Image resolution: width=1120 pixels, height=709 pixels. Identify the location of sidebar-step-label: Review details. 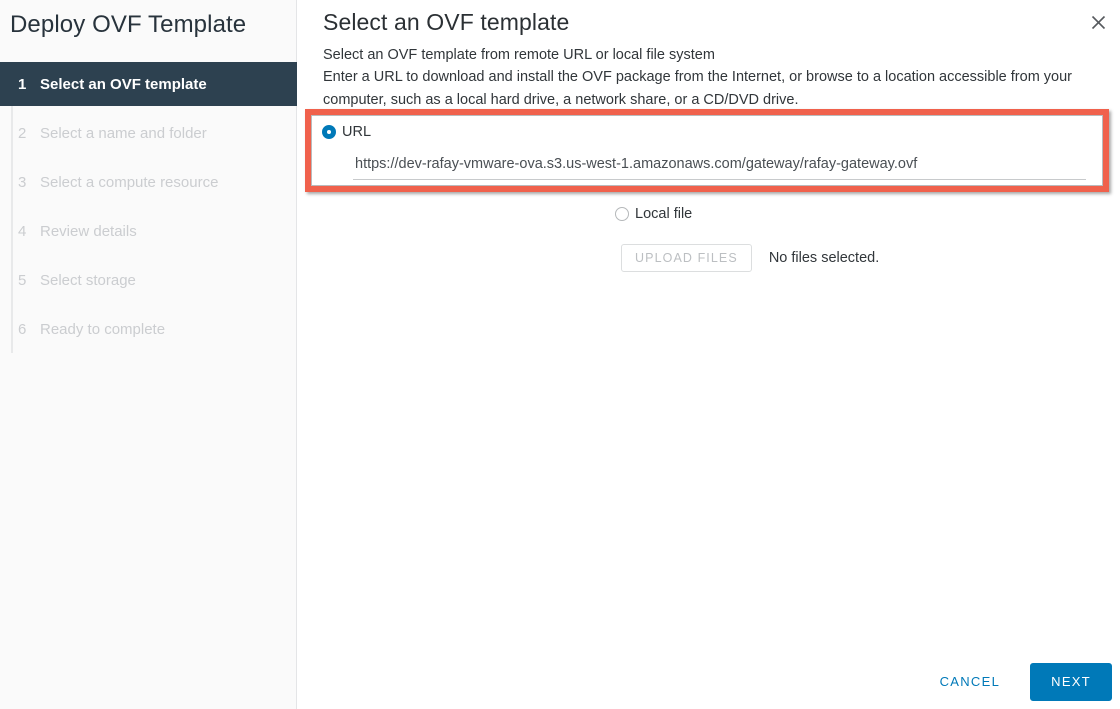
(88, 231).